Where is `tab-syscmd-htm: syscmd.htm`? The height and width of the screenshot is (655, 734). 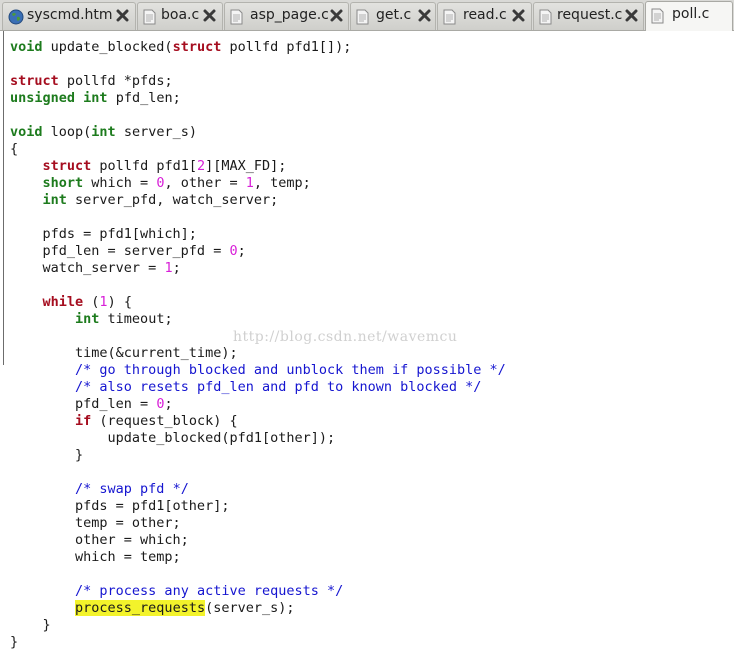 tab-syscmd-htm: syscmd.htm is located at coordinates (69, 16).